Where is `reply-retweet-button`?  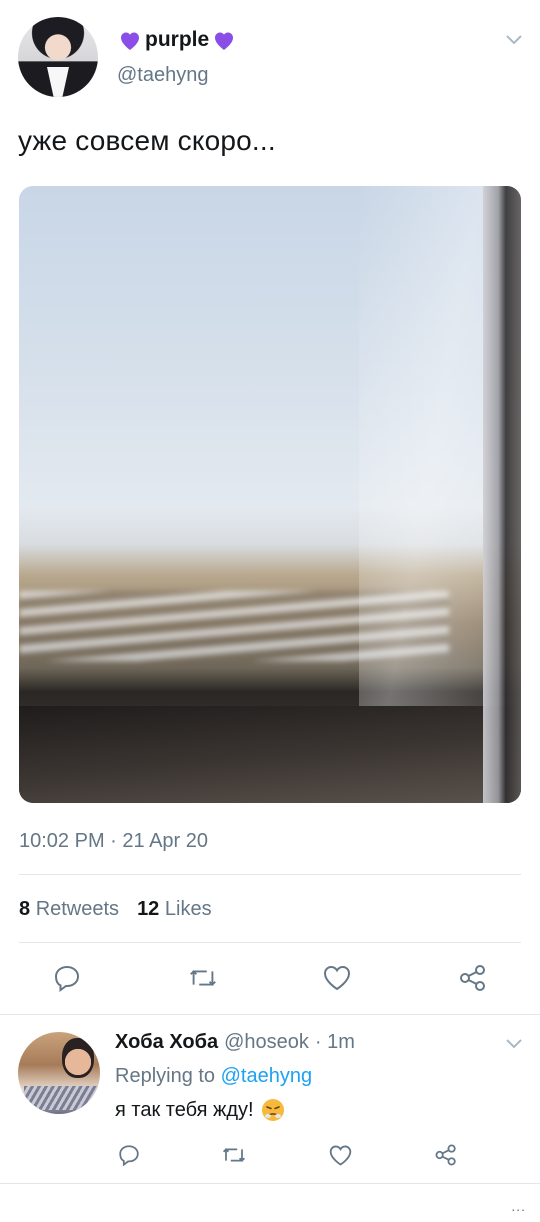
reply-retweet-button is located at coordinates (234, 1155).